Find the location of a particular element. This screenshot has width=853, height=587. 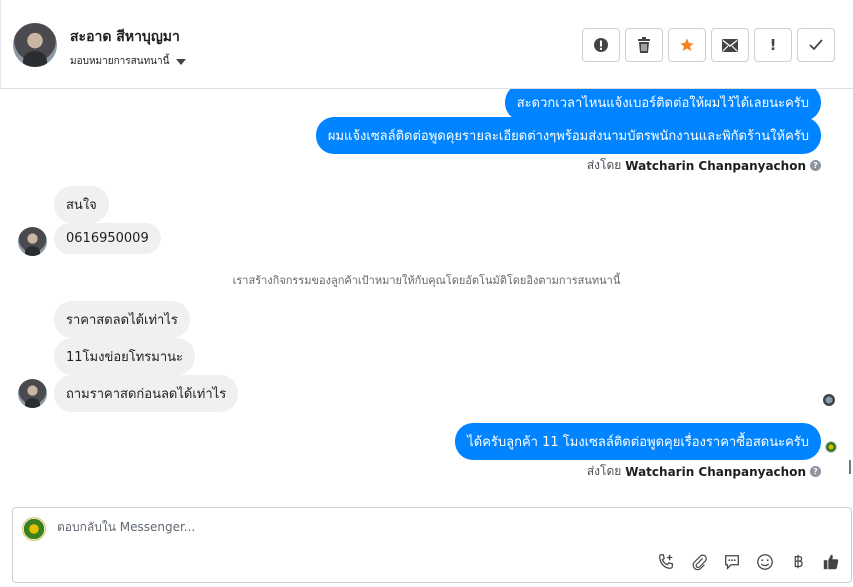

mark-unread-button is located at coordinates (730, 45).